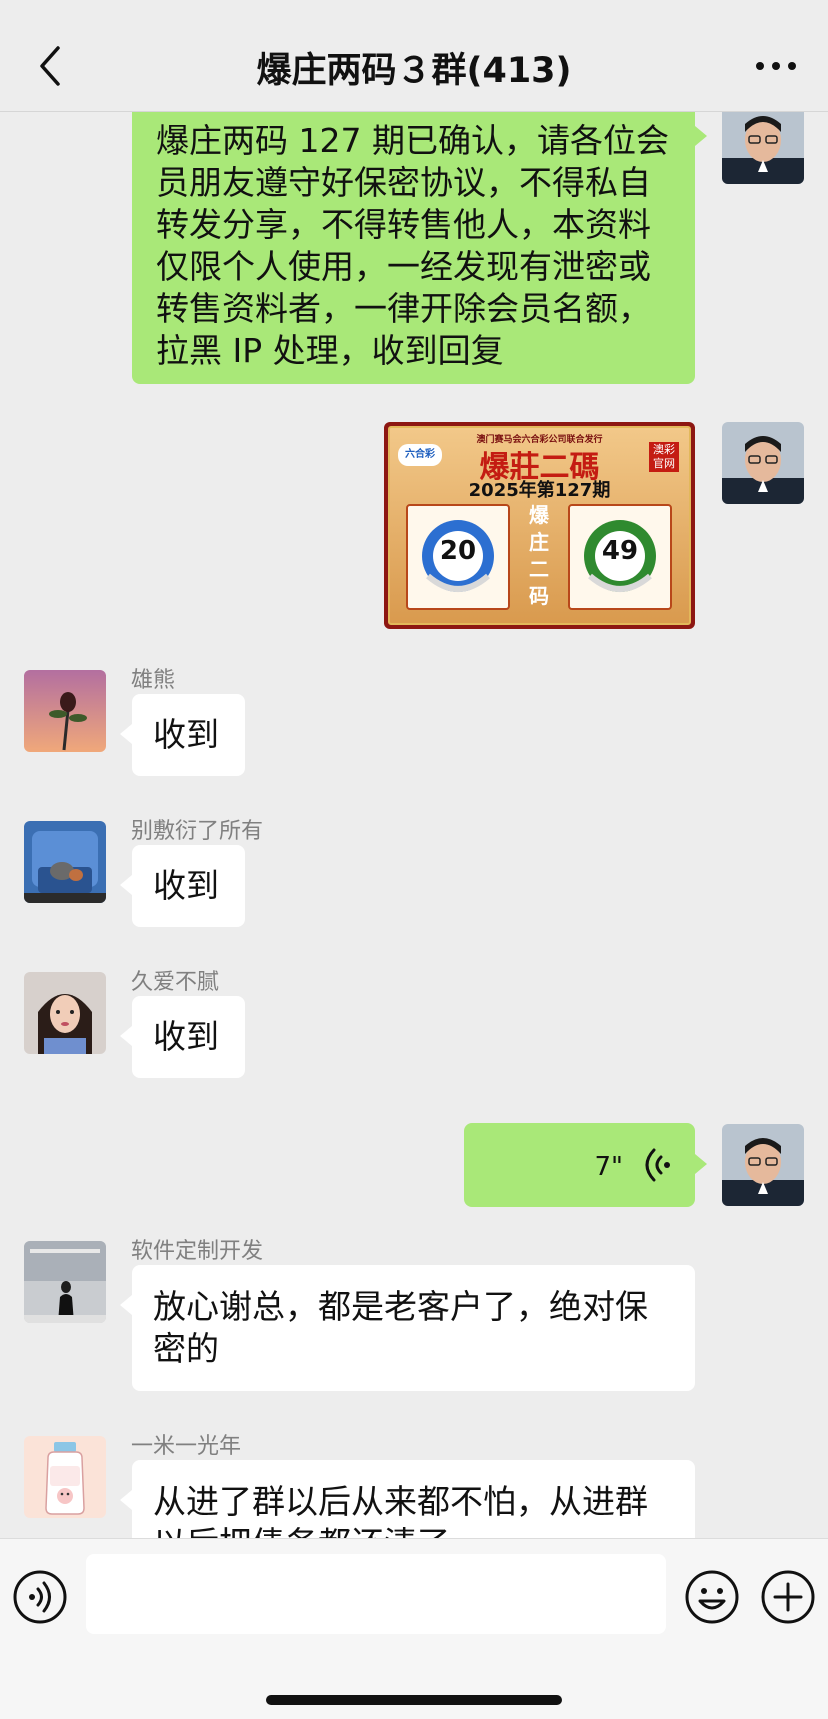  Describe the element at coordinates (458, 551) in the screenshot. I see `lottery-number-1: 20` at that location.